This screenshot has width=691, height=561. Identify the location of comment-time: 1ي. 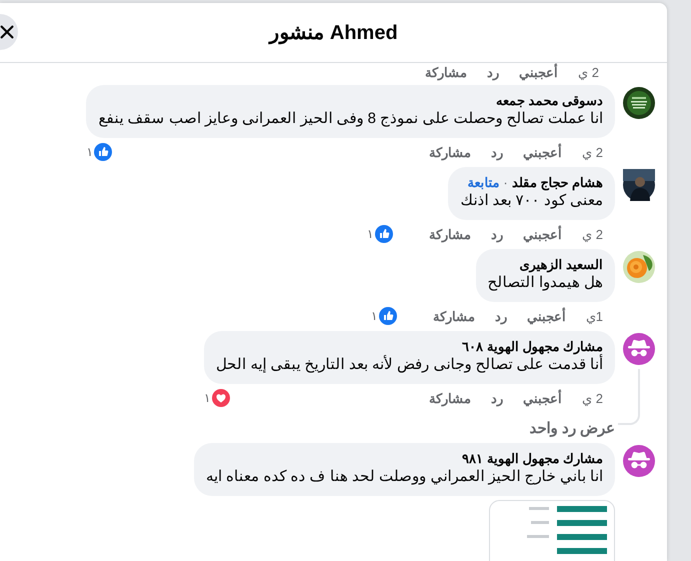
(594, 316).